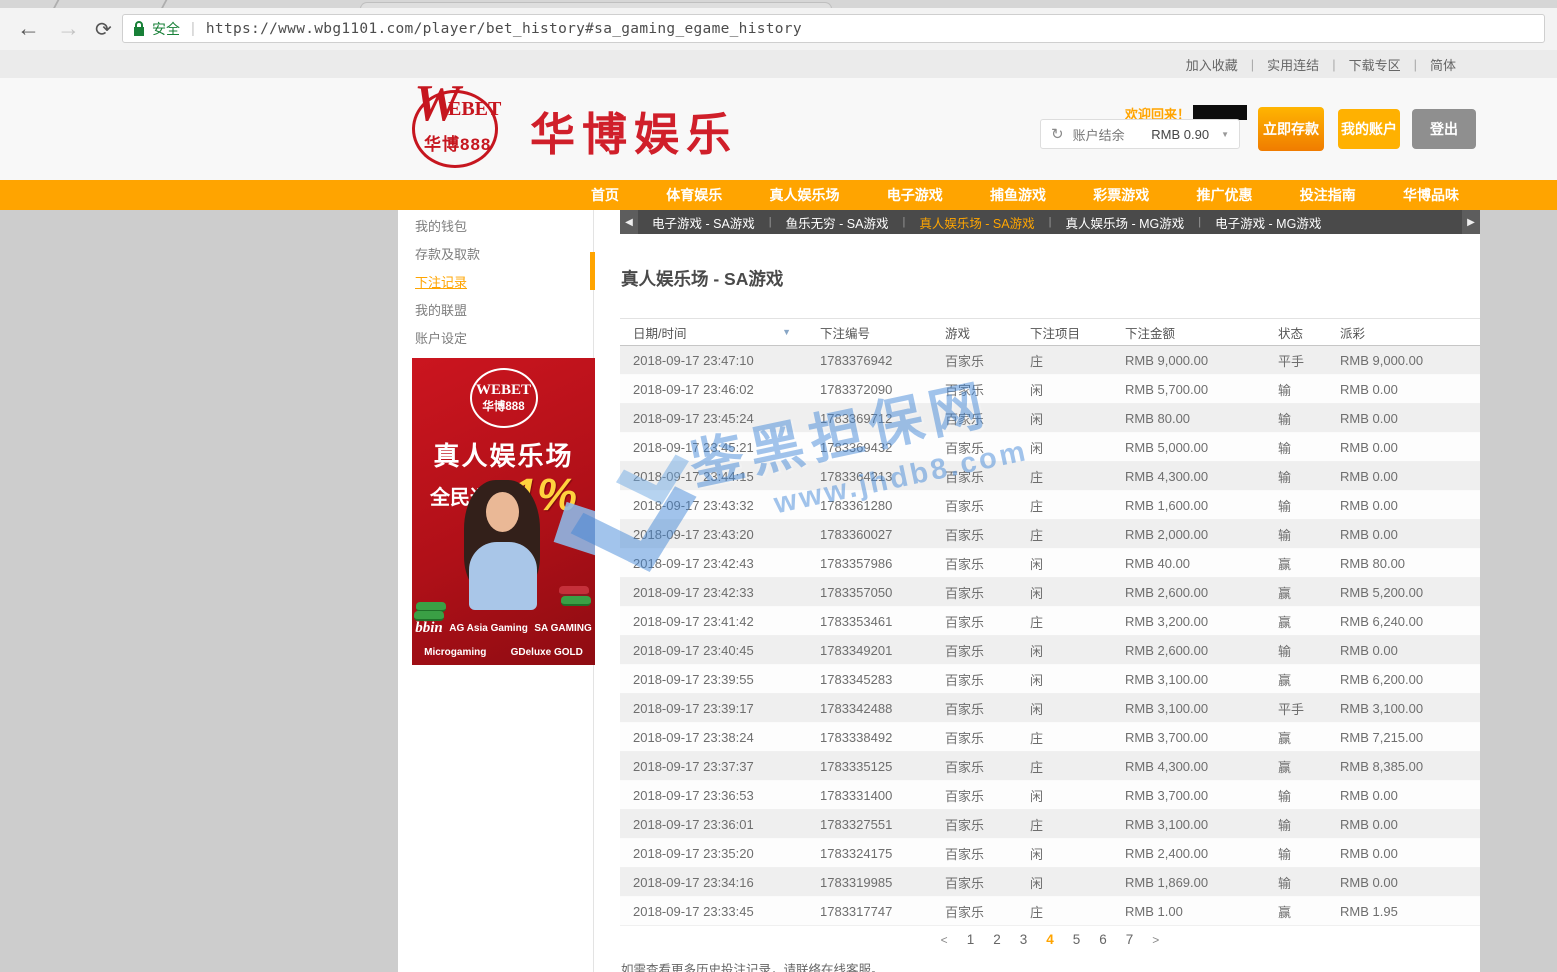 The height and width of the screenshot is (972, 1557). What do you see at coordinates (1050, 332) in the screenshot?
I see `table-header-row: 日期/时间 ▼ 下注编号 游戏 下注项目 下注金额 状态 派彩` at bounding box center [1050, 332].